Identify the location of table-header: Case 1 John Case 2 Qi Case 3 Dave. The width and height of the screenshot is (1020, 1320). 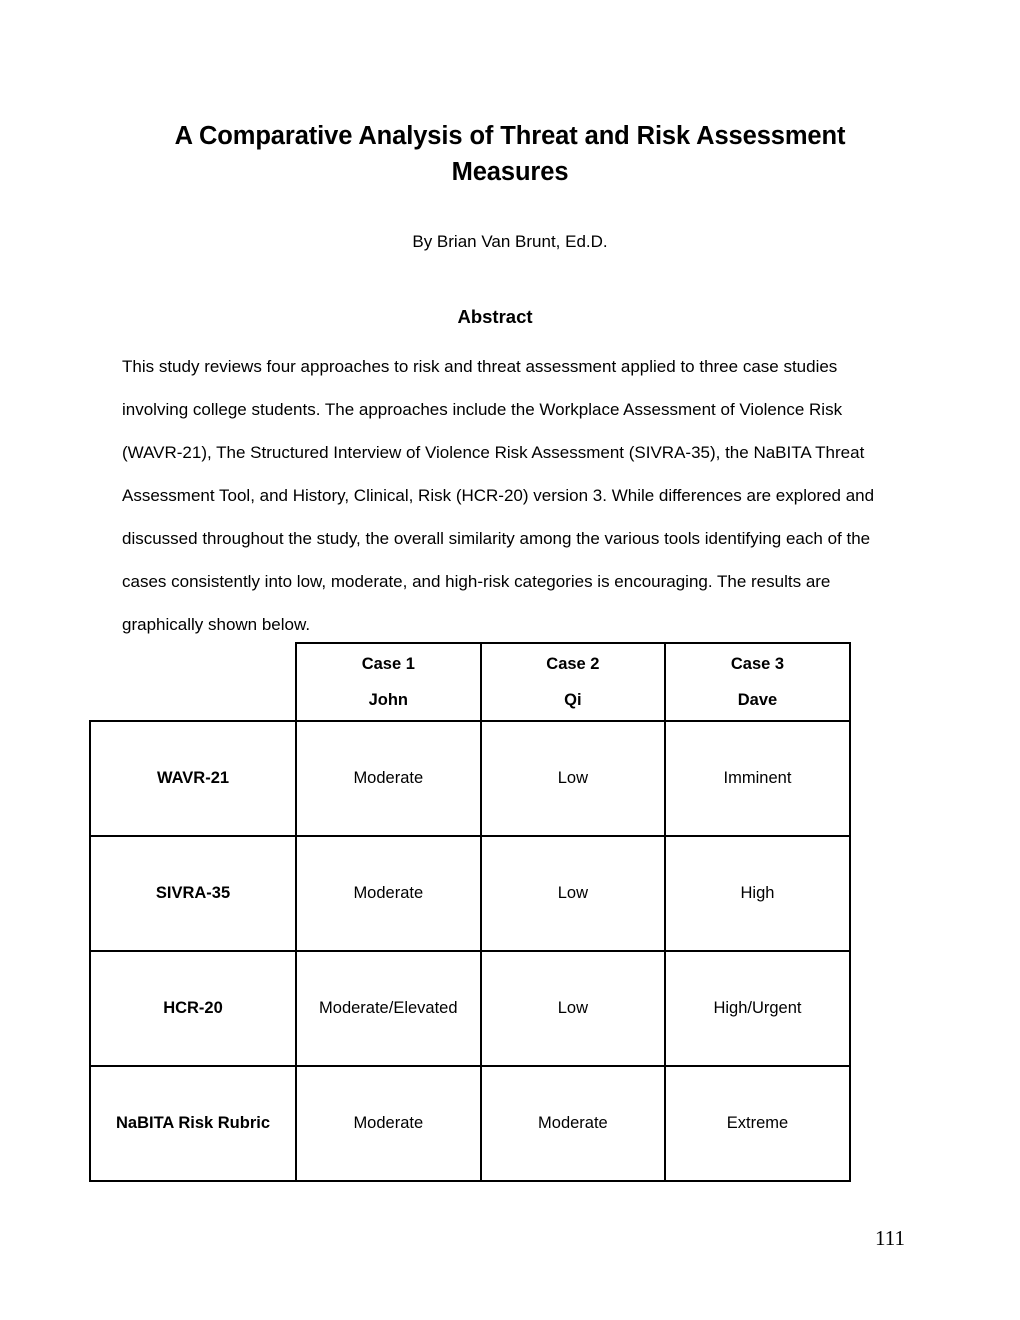
(470, 682).